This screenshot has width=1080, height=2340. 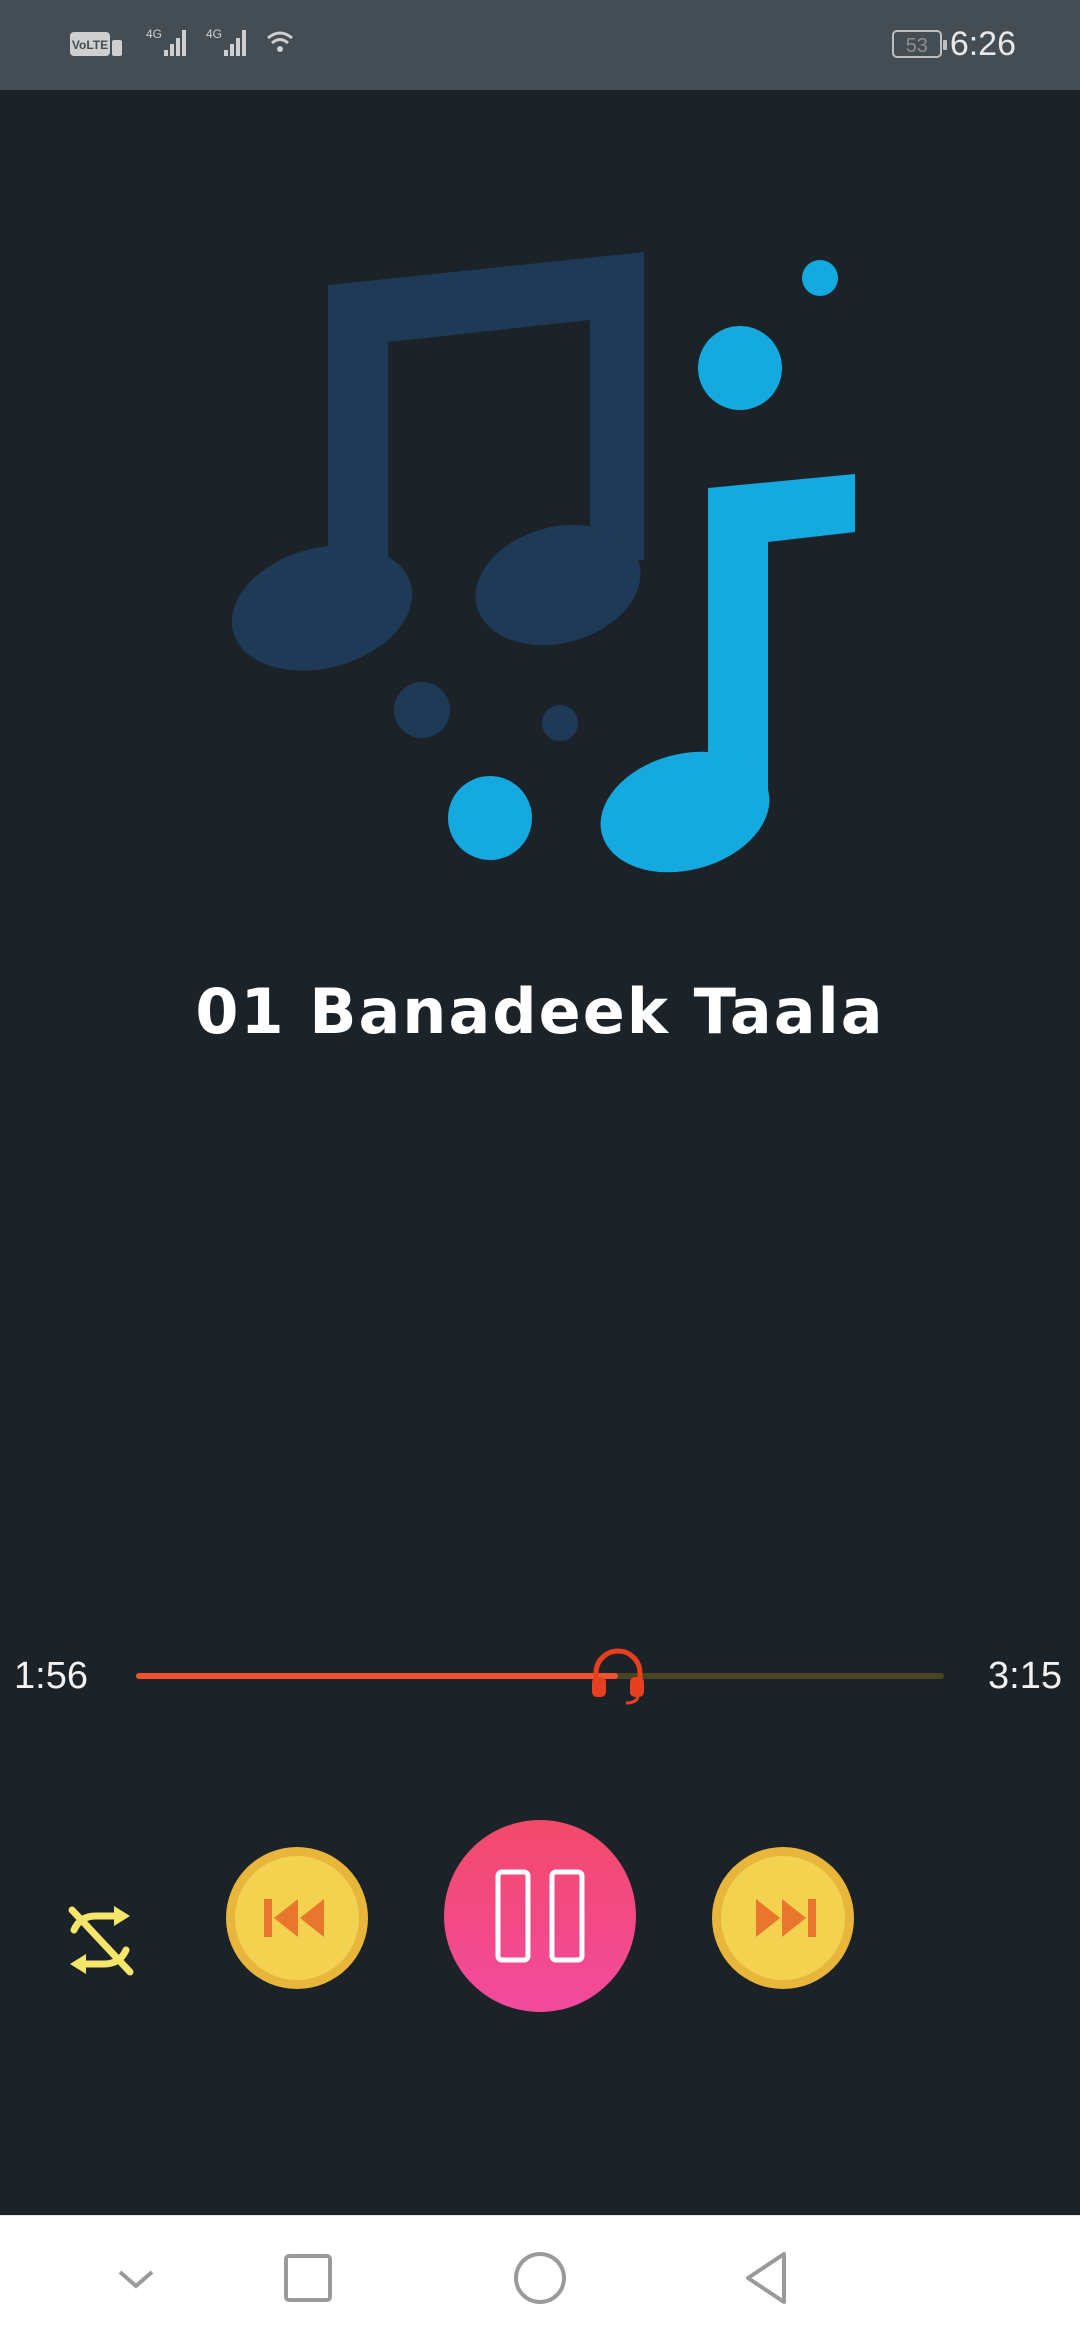 What do you see at coordinates (100, 1940) in the screenshot?
I see `shuffle-off-icon` at bounding box center [100, 1940].